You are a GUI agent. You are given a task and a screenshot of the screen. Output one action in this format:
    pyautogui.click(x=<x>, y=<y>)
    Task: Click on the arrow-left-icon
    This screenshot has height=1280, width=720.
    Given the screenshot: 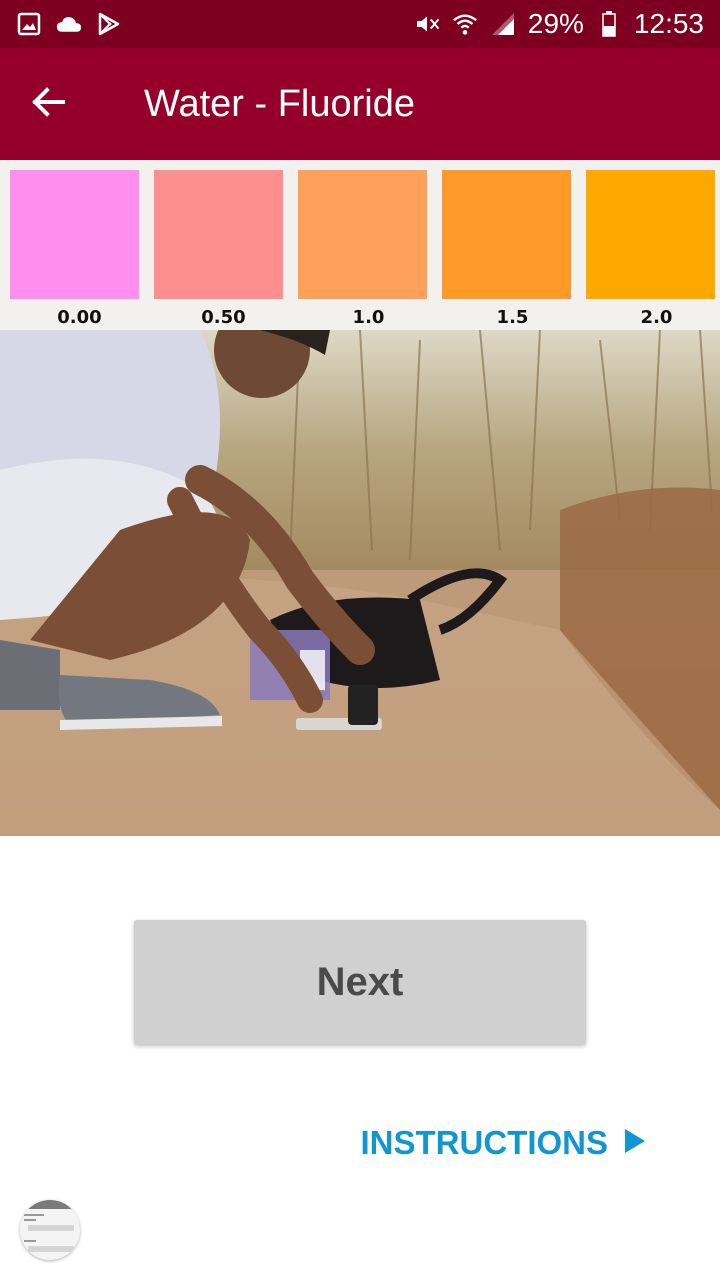 What is the action you would take?
    pyautogui.click(x=48, y=104)
    